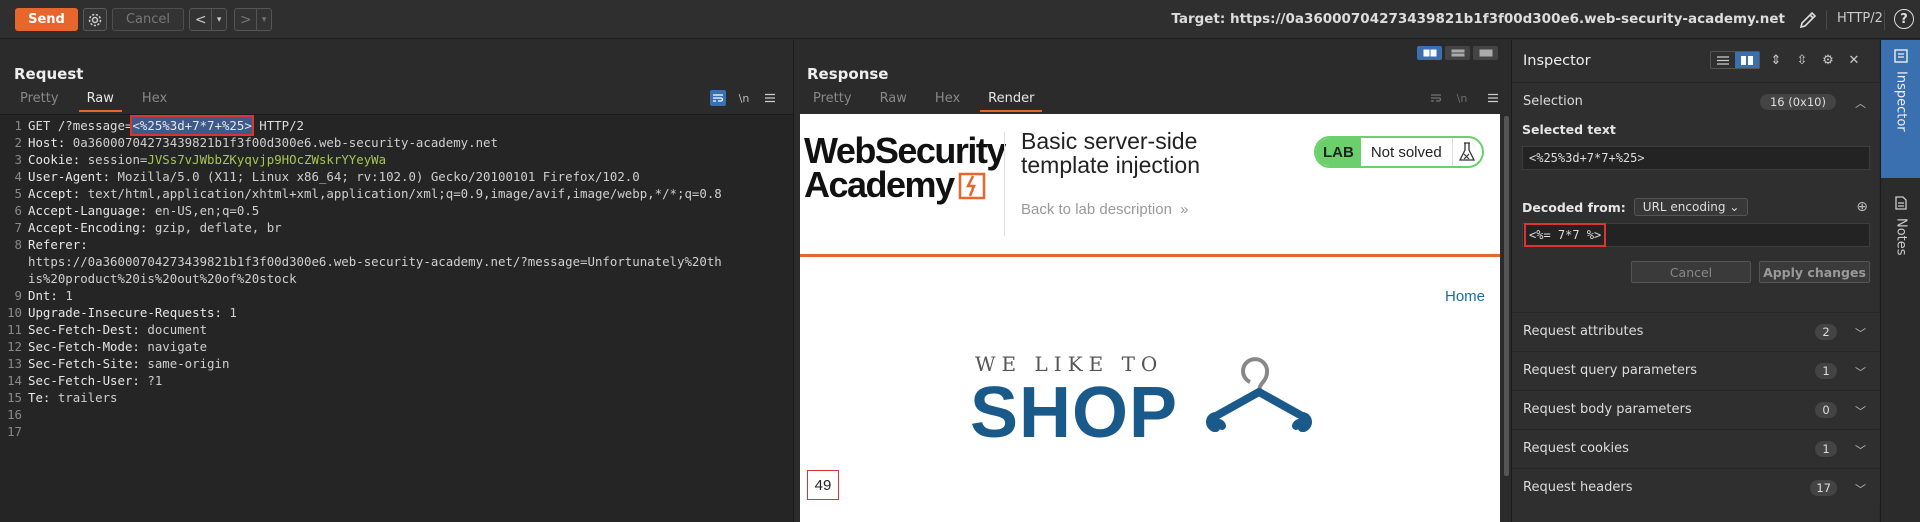  Describe the element at coordinates (88, 346) in the screenshot. I see `header-name: Sec-Fetch-Mode:` at that location.